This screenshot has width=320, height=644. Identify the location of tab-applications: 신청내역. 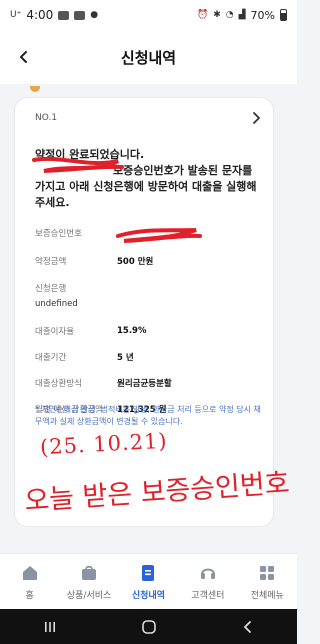
(148, 582).